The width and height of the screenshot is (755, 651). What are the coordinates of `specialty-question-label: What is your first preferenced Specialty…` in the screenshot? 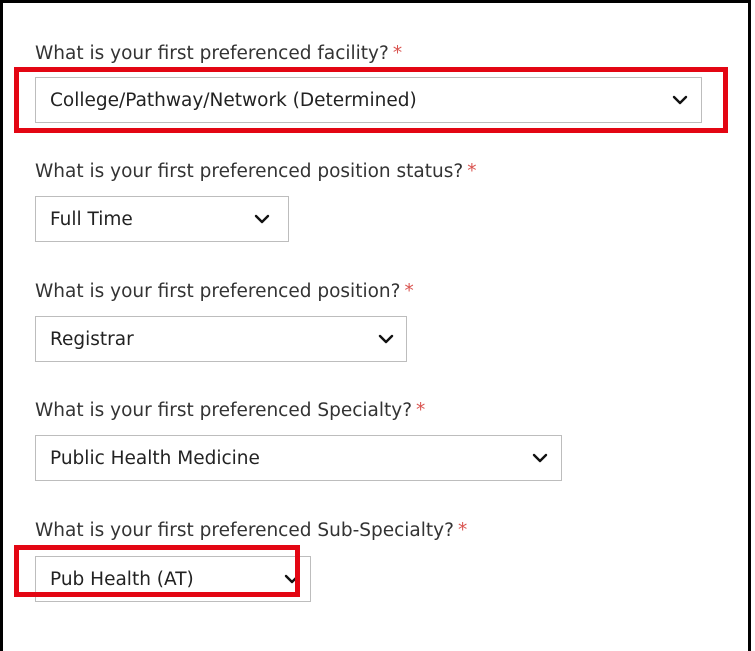 It's located at (230, 411).